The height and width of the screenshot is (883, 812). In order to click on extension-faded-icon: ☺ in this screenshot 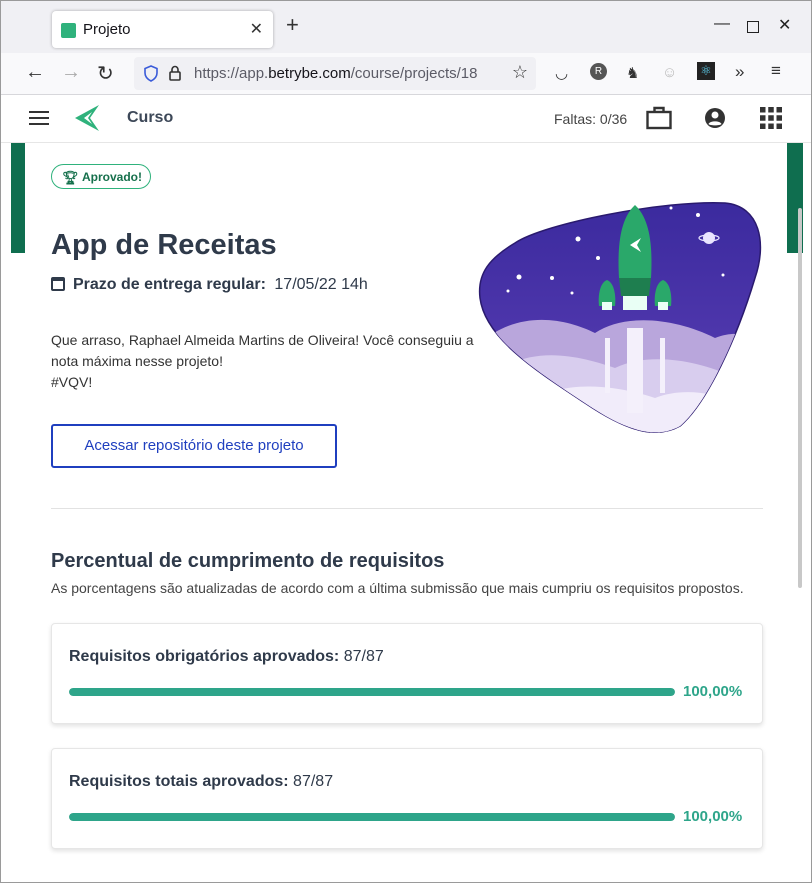, I will do `click(669, 72)`.